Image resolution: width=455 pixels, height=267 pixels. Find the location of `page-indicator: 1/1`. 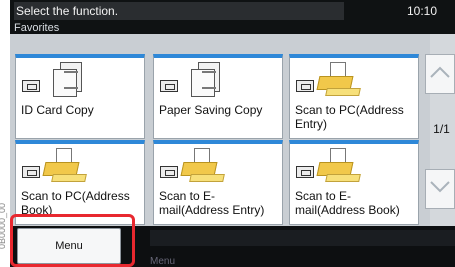

page-indicator: 1/1 is located at coordinates (441, 129).